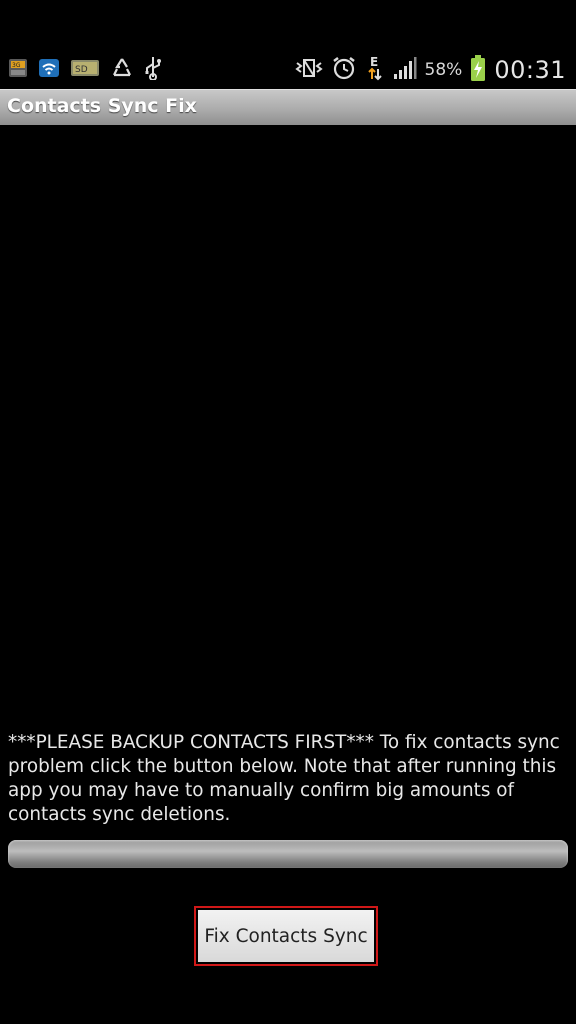 The image size is (576, 1024). I want to click on app-title: Contacts Sync Fix, so click(102, 106).